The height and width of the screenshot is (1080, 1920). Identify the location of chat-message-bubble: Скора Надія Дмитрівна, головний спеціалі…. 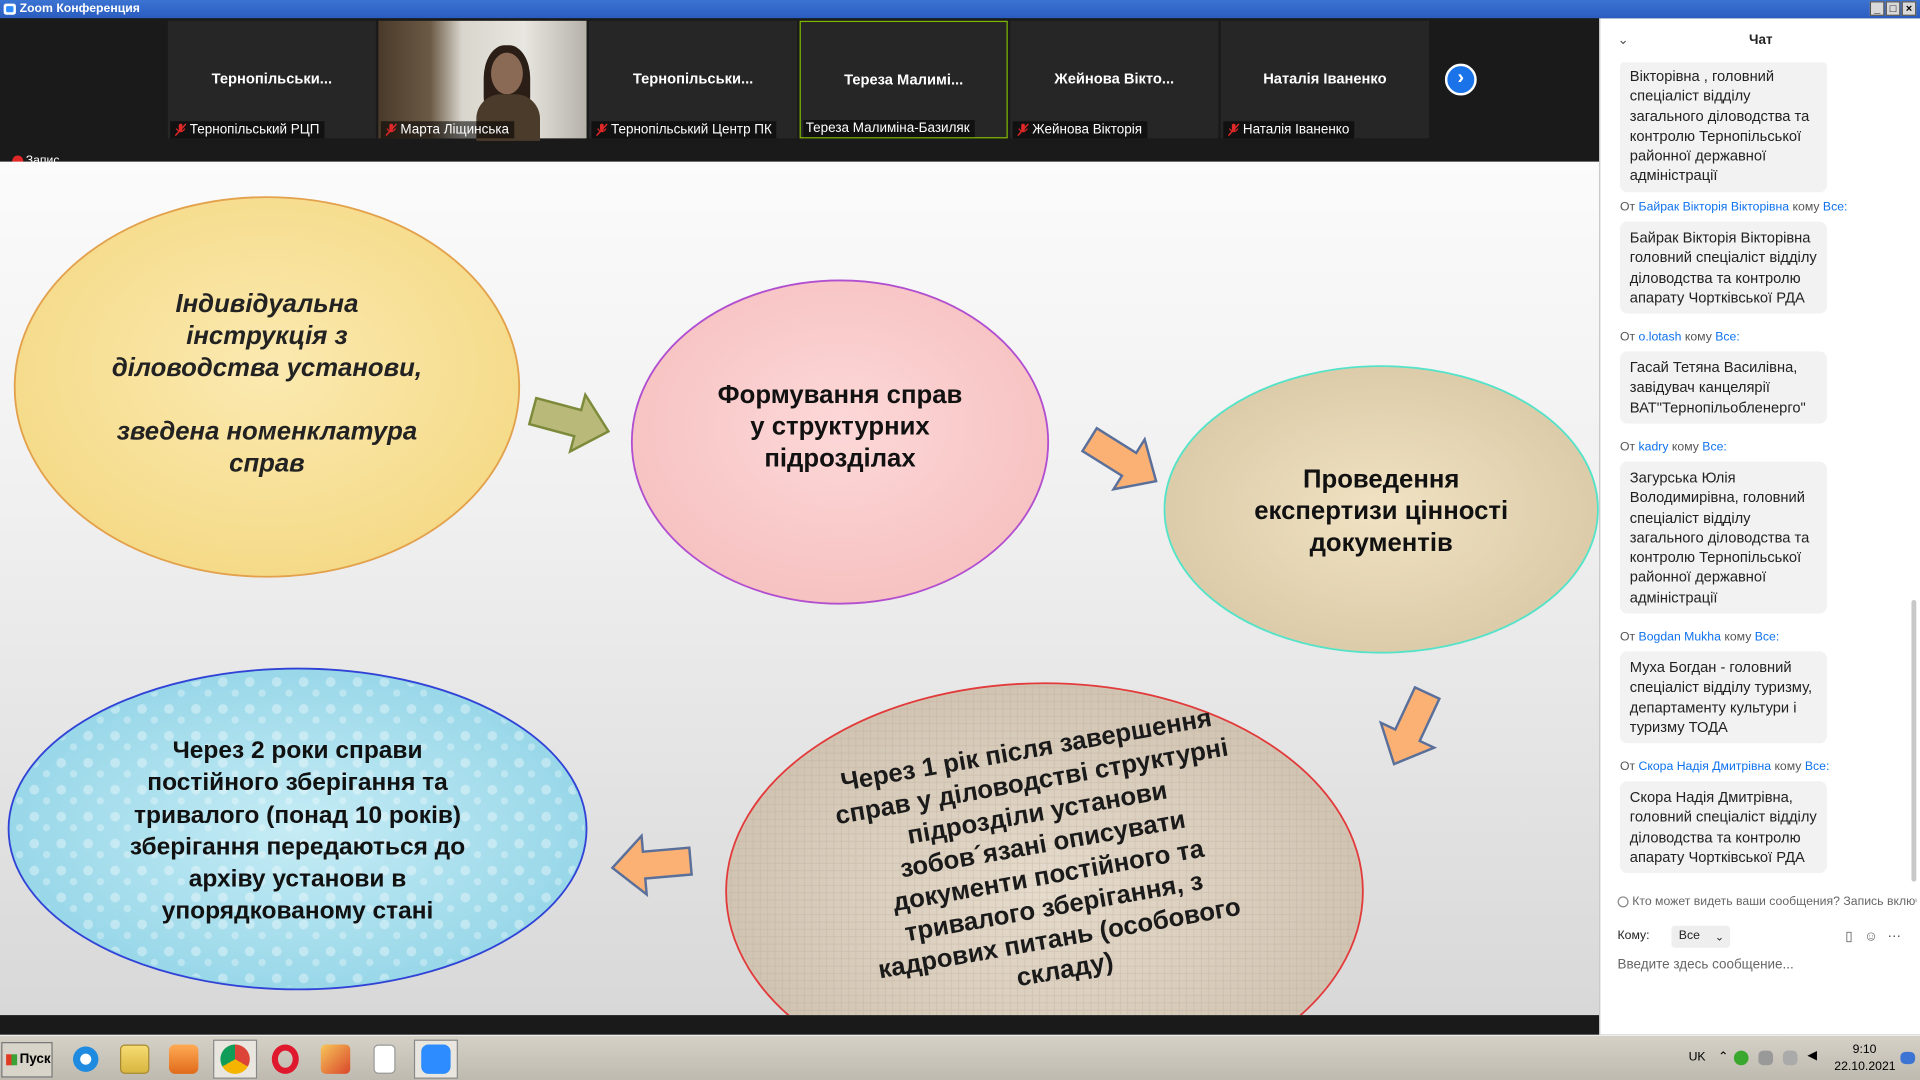
(1723, 827).